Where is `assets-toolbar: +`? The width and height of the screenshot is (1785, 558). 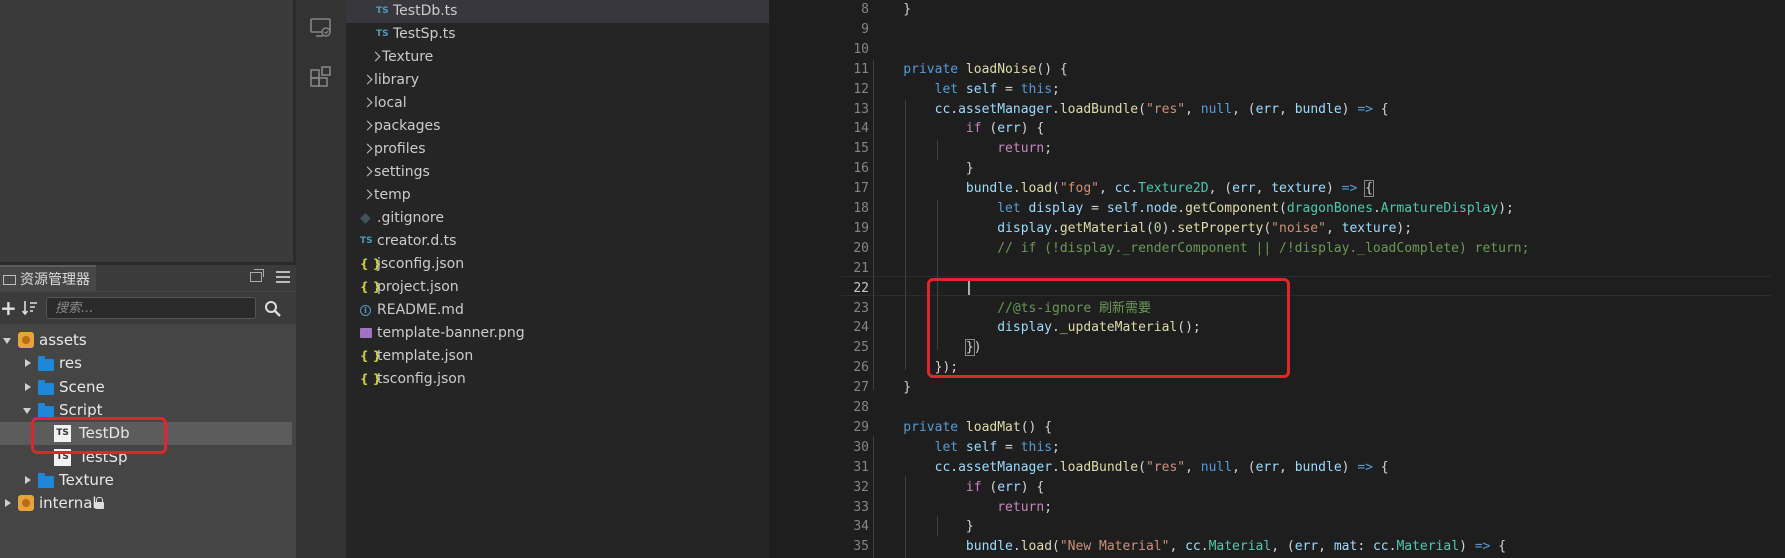 assets-toolbar: + is located at coordinates (148, 308).